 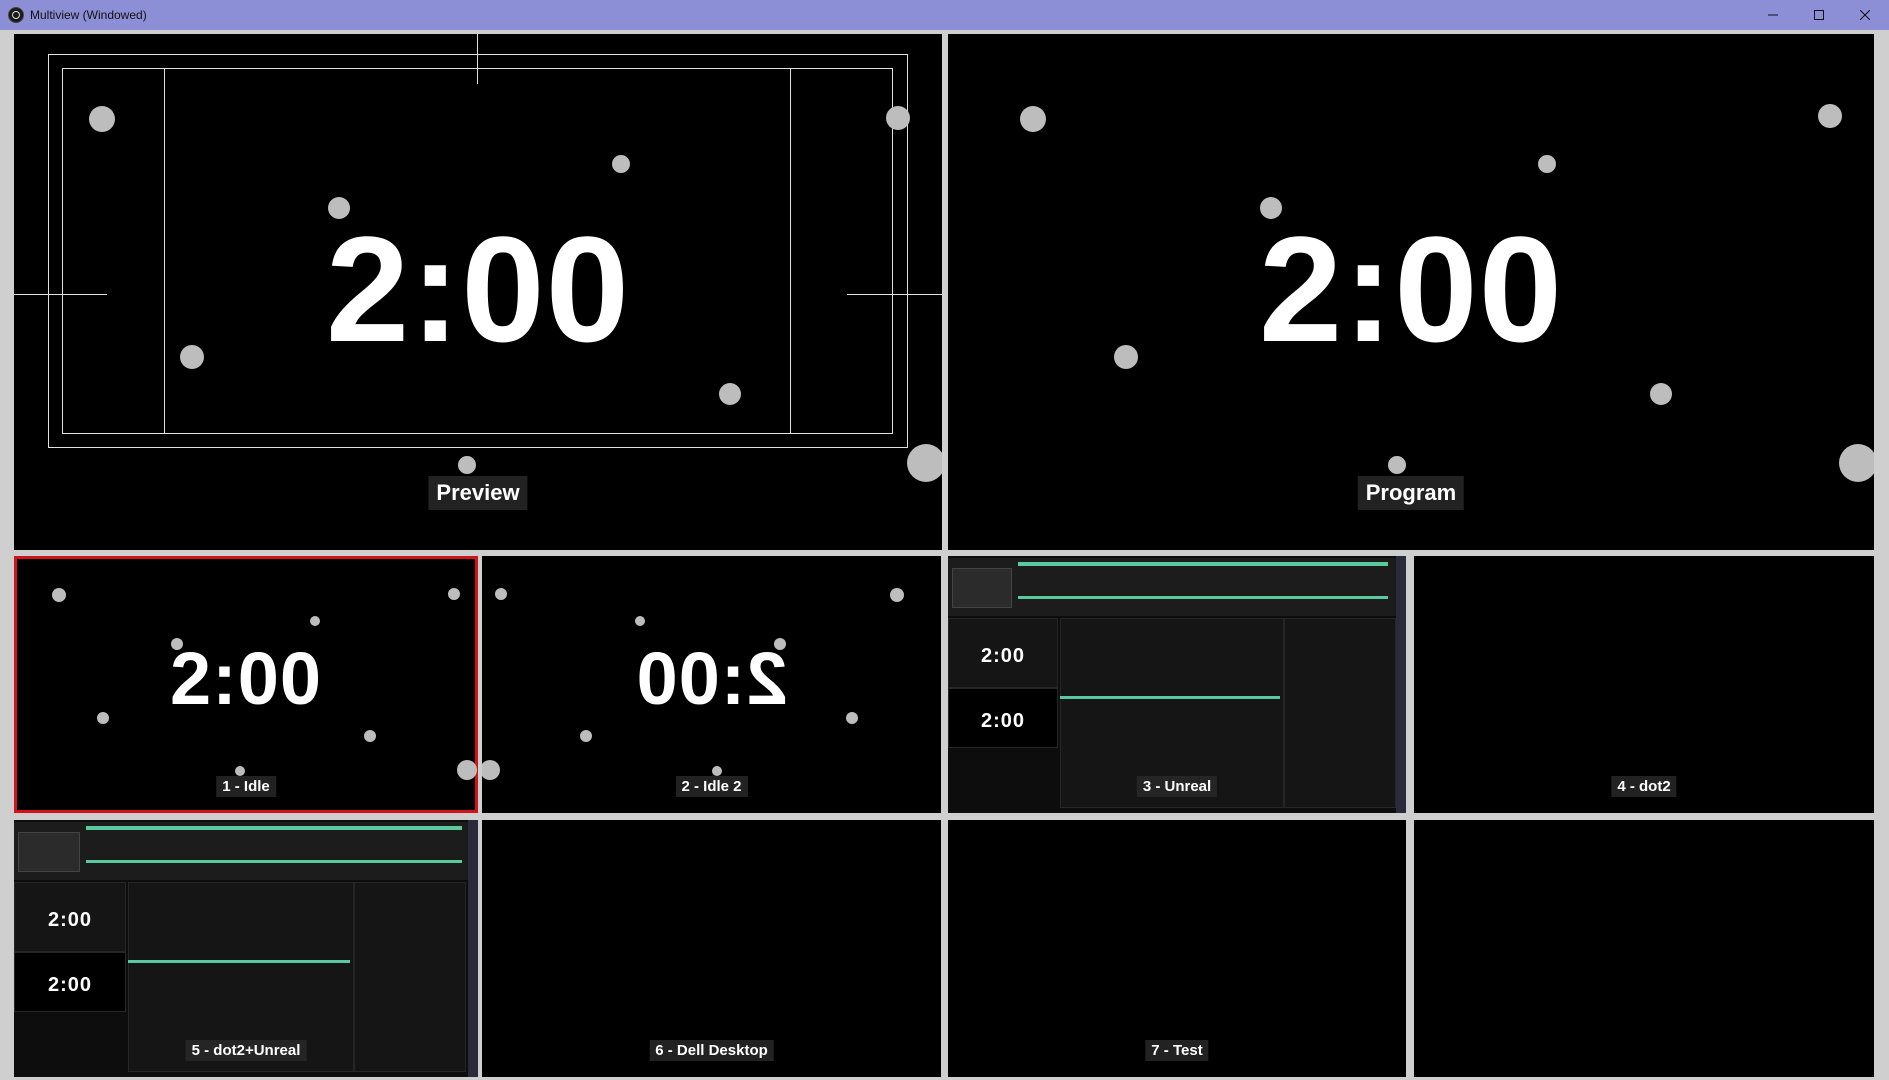 I want to click on scene-7-test: 7 - Test, so click(x=1177, y=948).